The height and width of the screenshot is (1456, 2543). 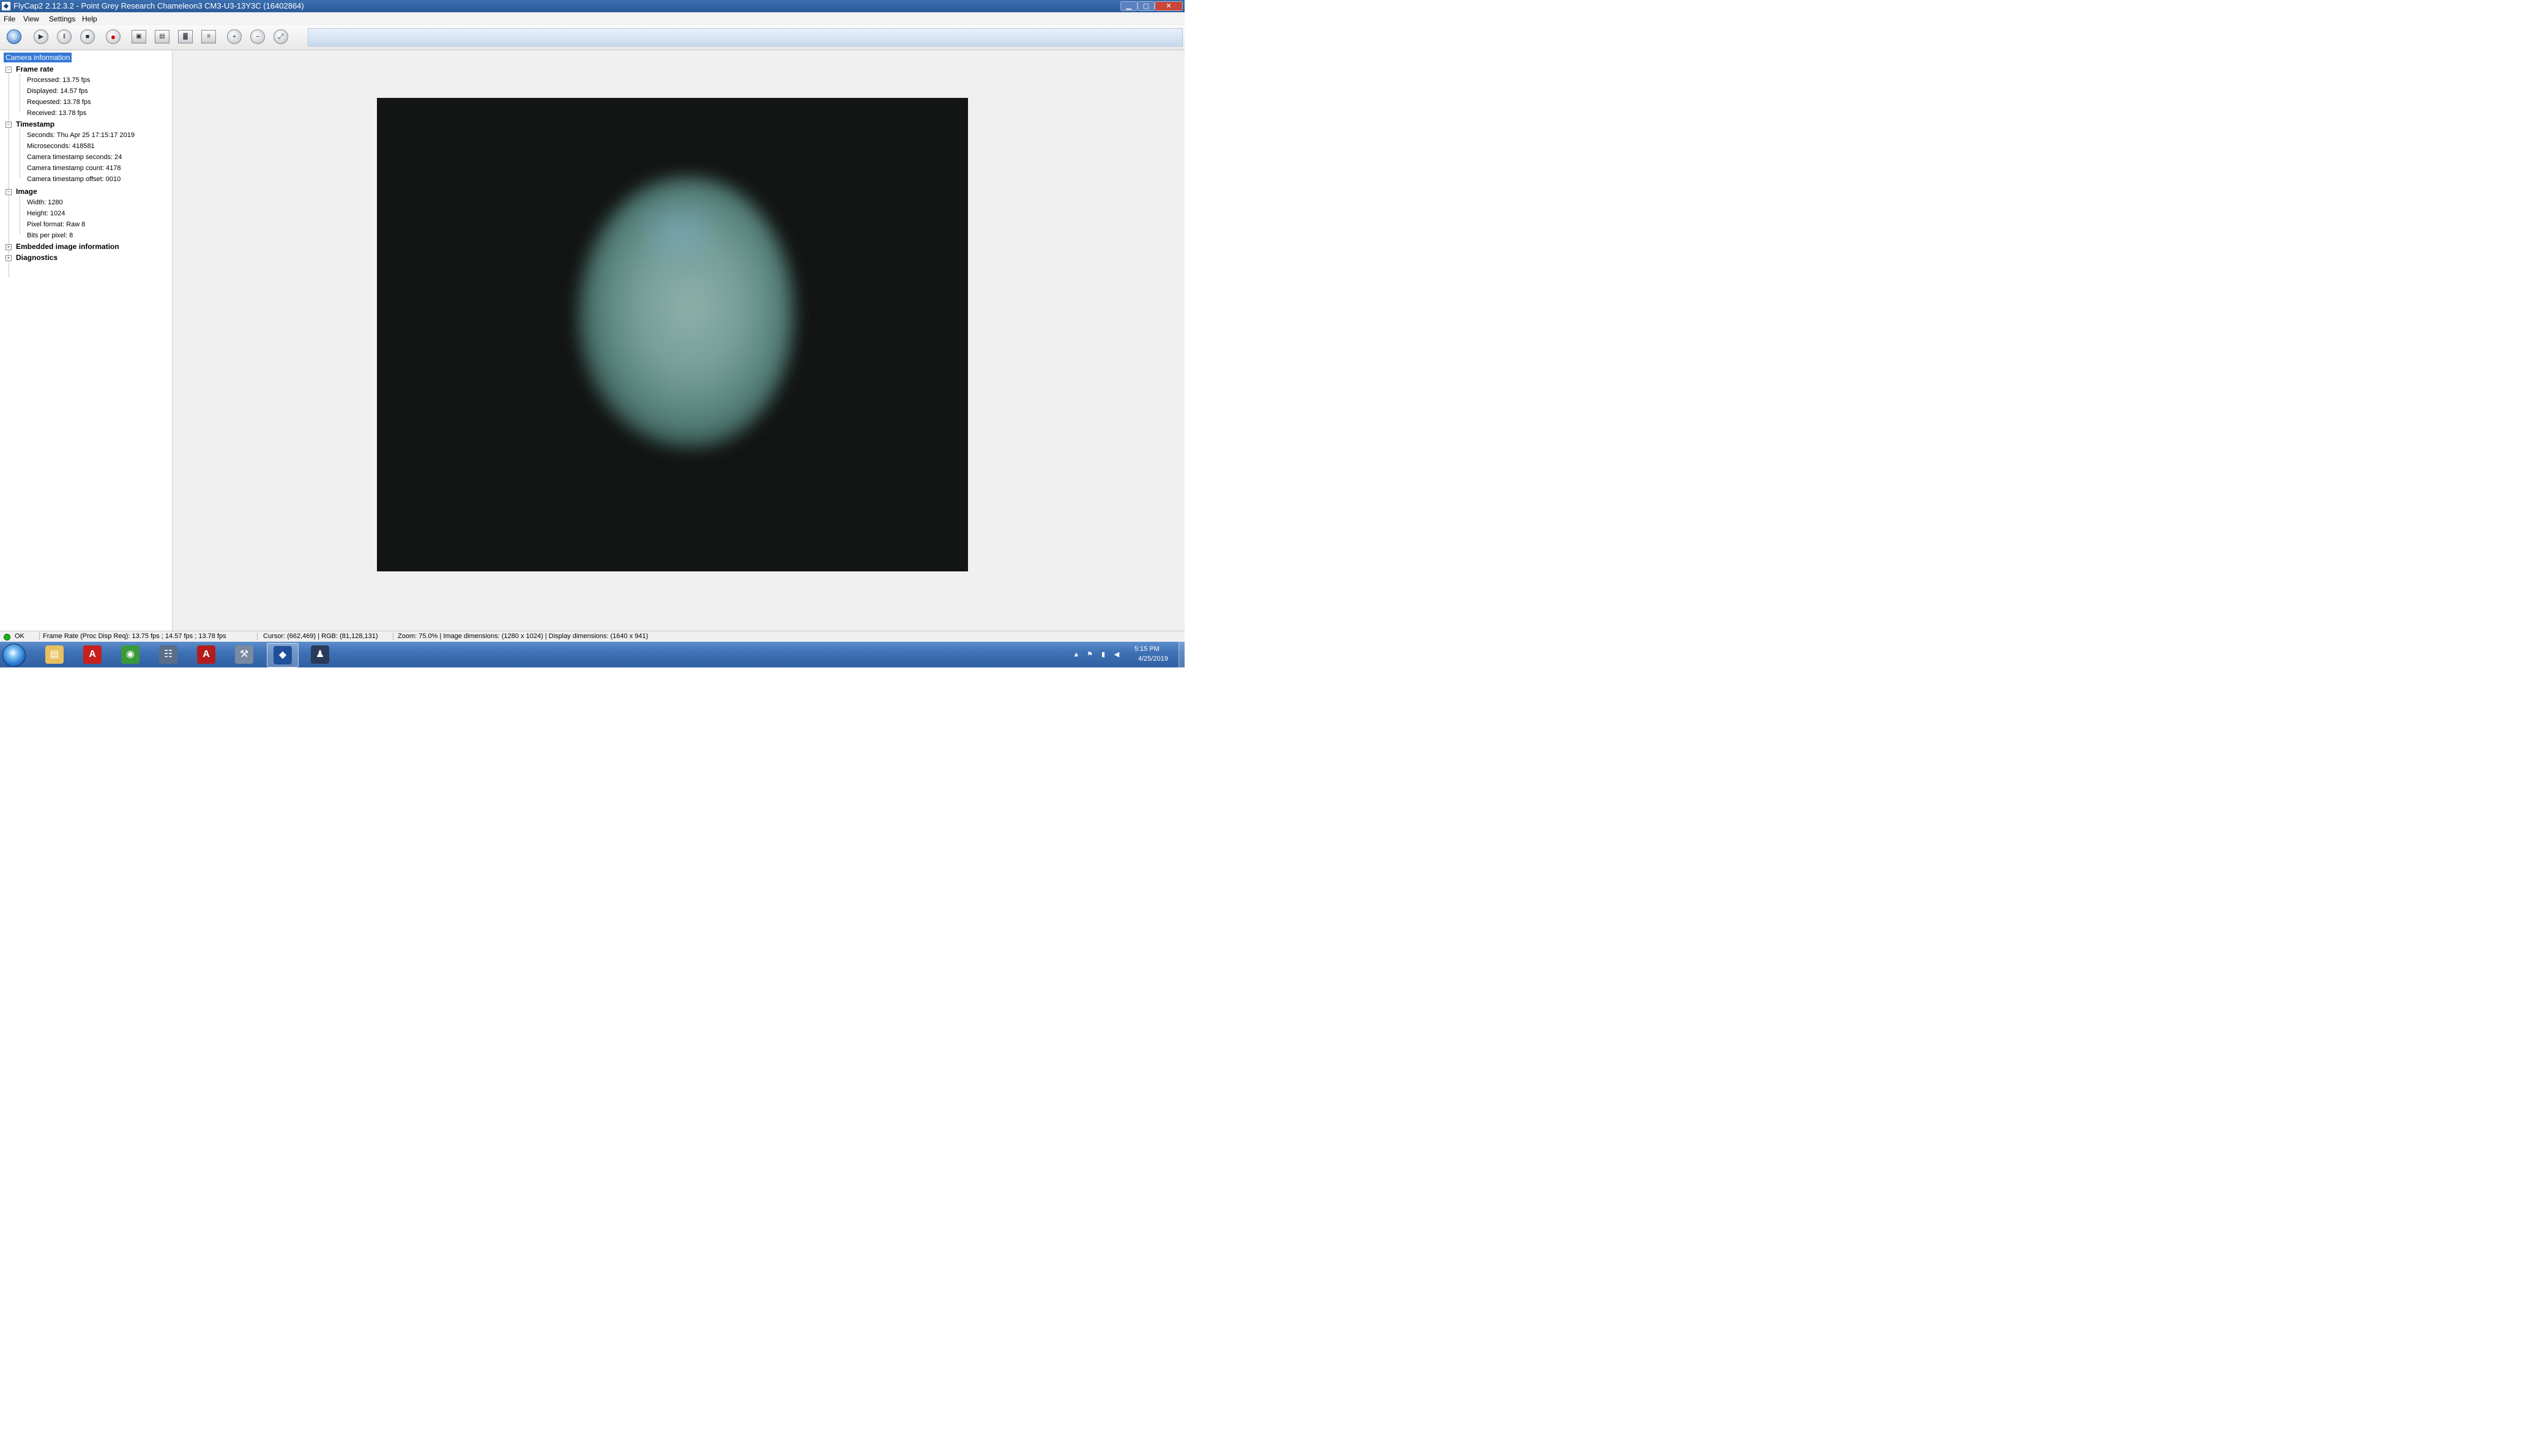 I want to click on stop-icon: ■, so click(x=87, y=37).